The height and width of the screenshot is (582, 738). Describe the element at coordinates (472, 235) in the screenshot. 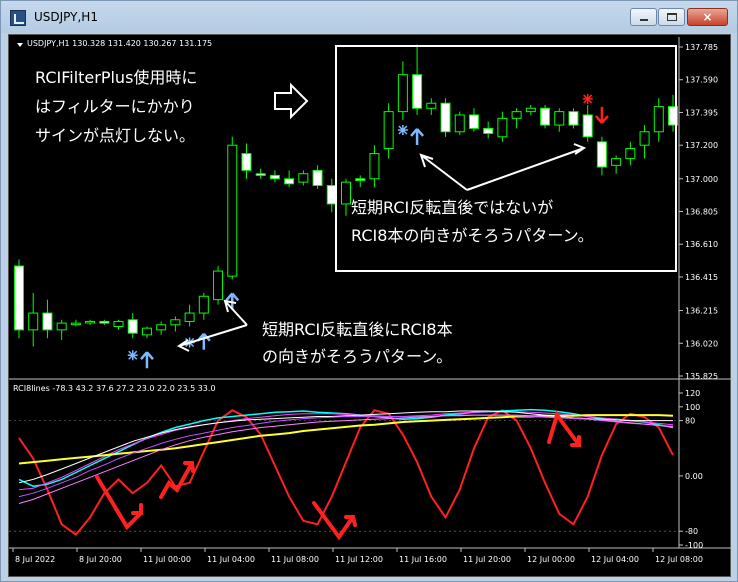

I see `annotation-box-text: RCI8本の向きがそろうパターン。` at that location.